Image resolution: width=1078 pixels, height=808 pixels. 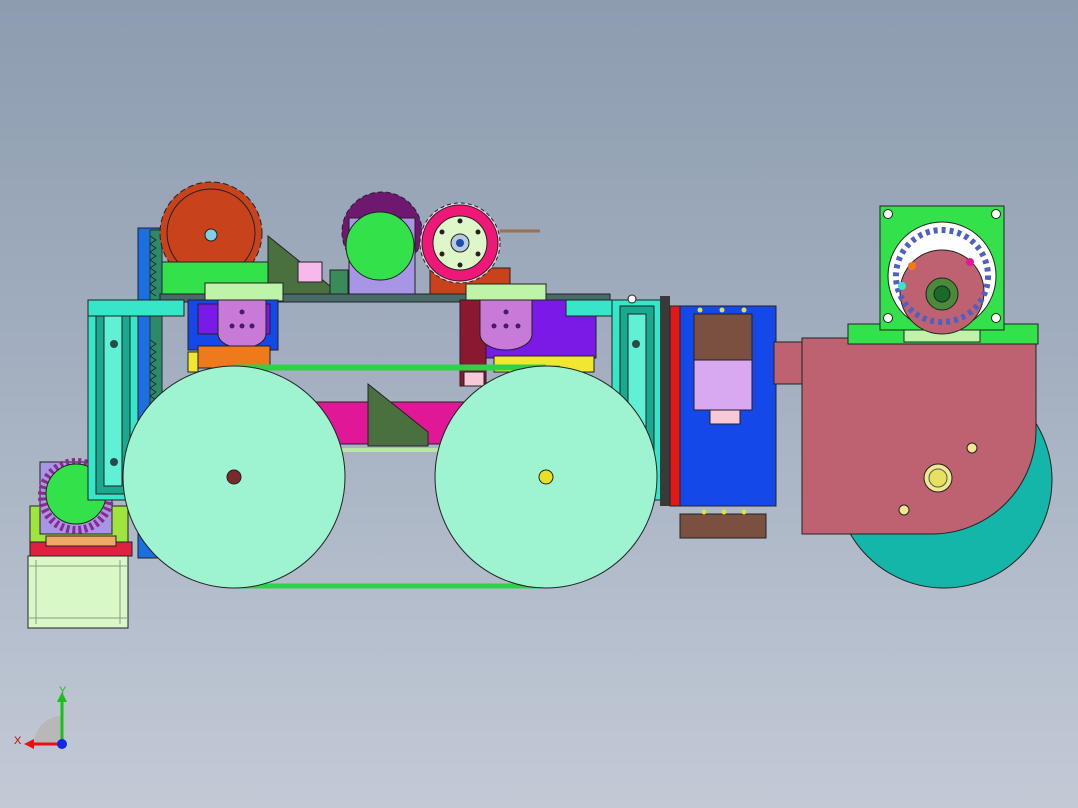 I want to click on triad-plane-indicator, so click(x=48, y=730).